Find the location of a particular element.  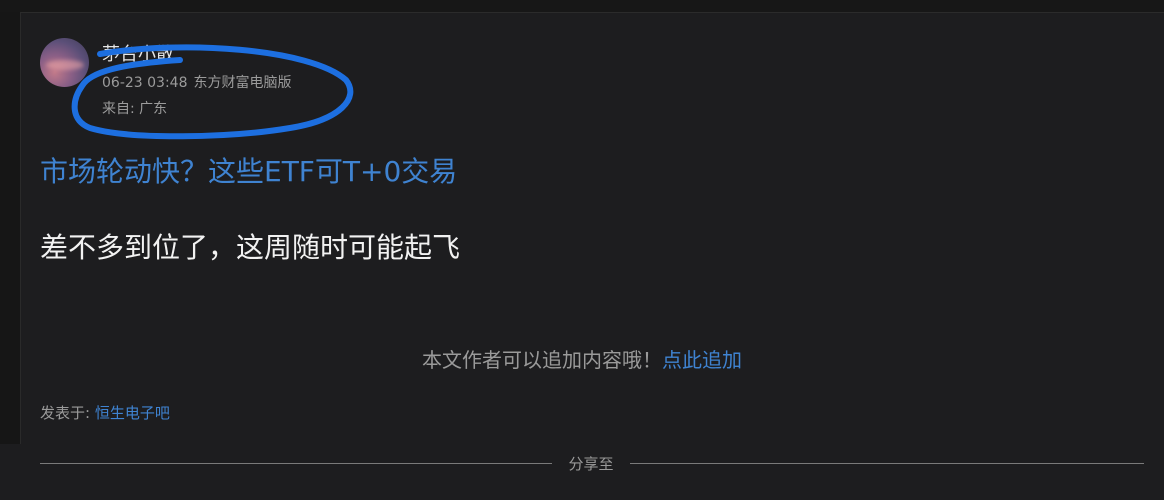

add-content-link: 点此追加 is located at coordinates (702, 360).